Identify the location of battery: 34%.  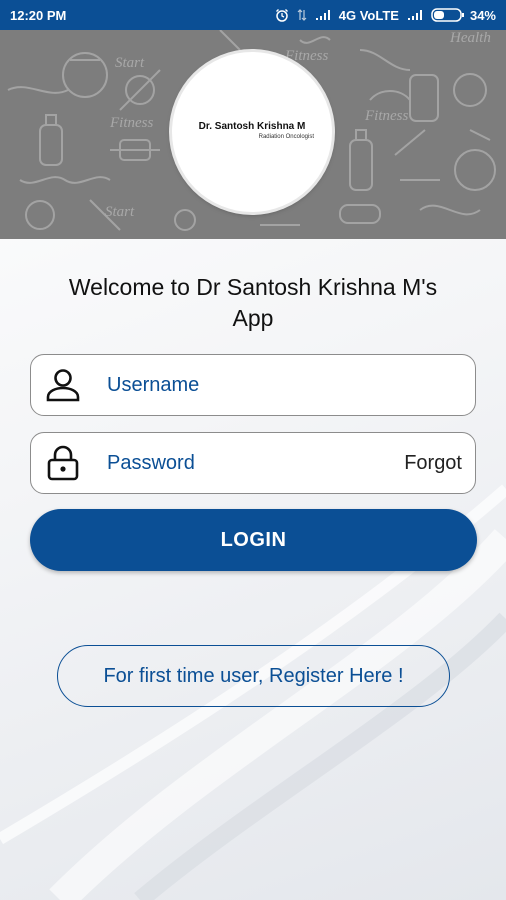
(463, 15).